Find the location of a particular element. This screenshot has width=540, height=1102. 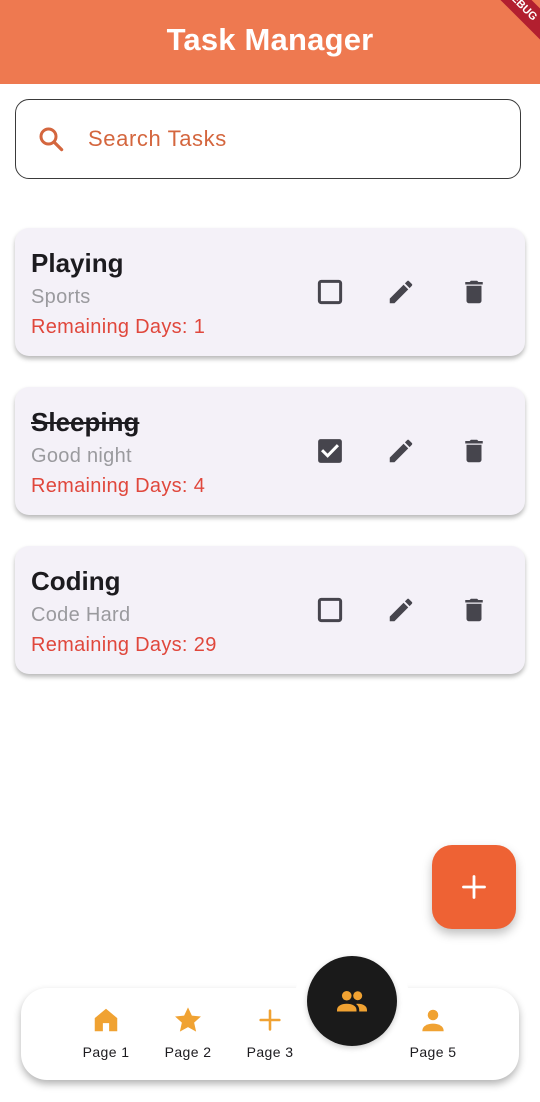

page-title: Task Manager is located at coordinates (270, 39).